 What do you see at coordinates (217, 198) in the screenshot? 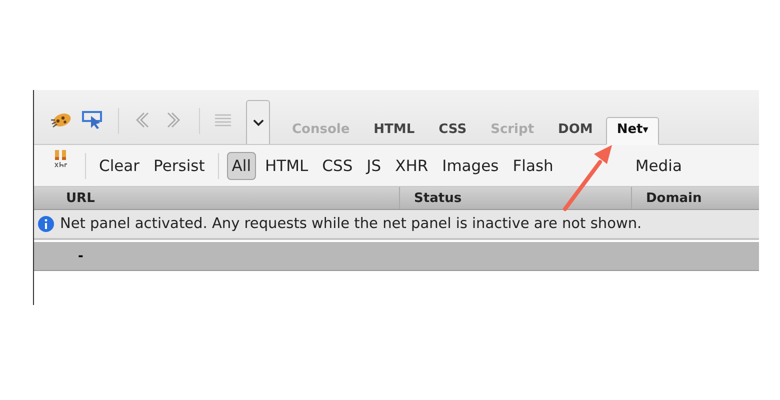
I see `column-header: URL` at bounding box center [217, 198].